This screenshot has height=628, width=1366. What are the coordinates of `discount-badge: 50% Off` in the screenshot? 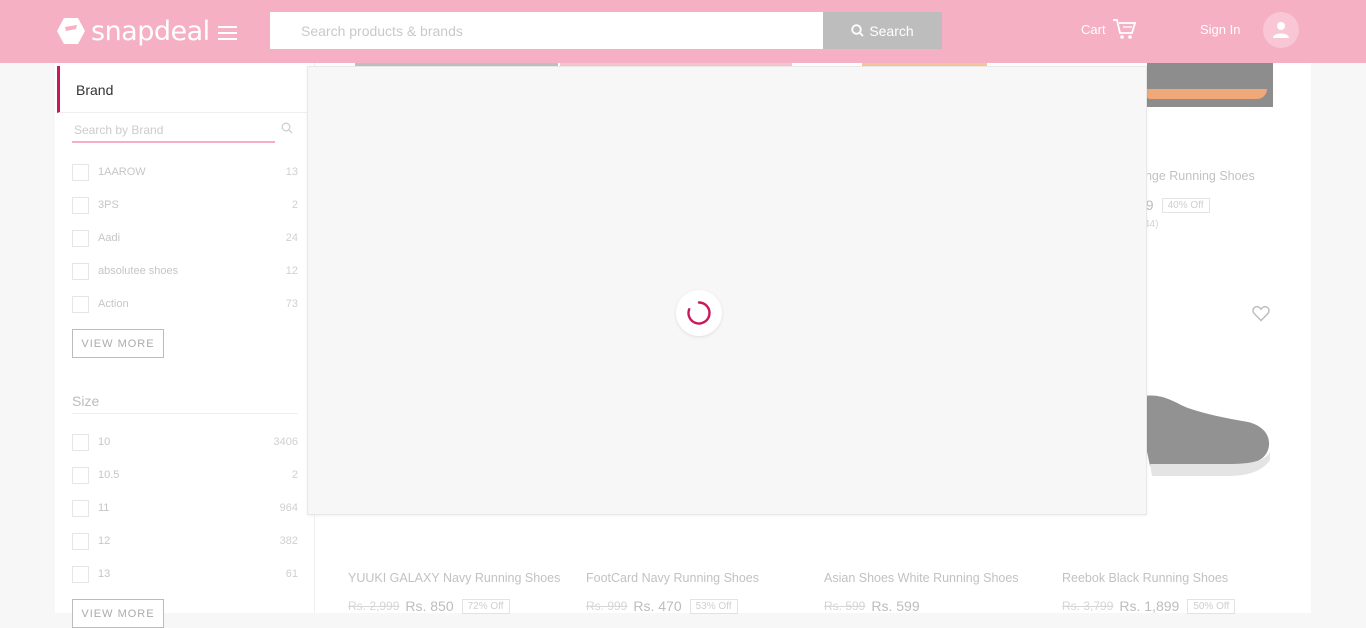 It's located at (1211, 606).